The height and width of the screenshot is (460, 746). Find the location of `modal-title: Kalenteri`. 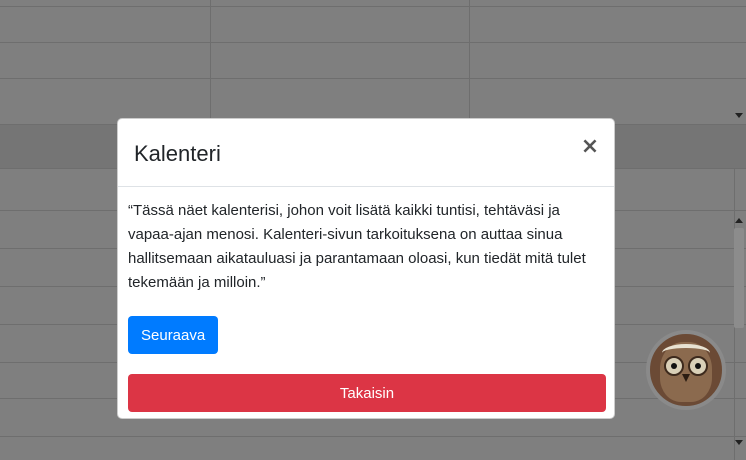

modal-title: Kalenteri is located at coordinates (177, 153).